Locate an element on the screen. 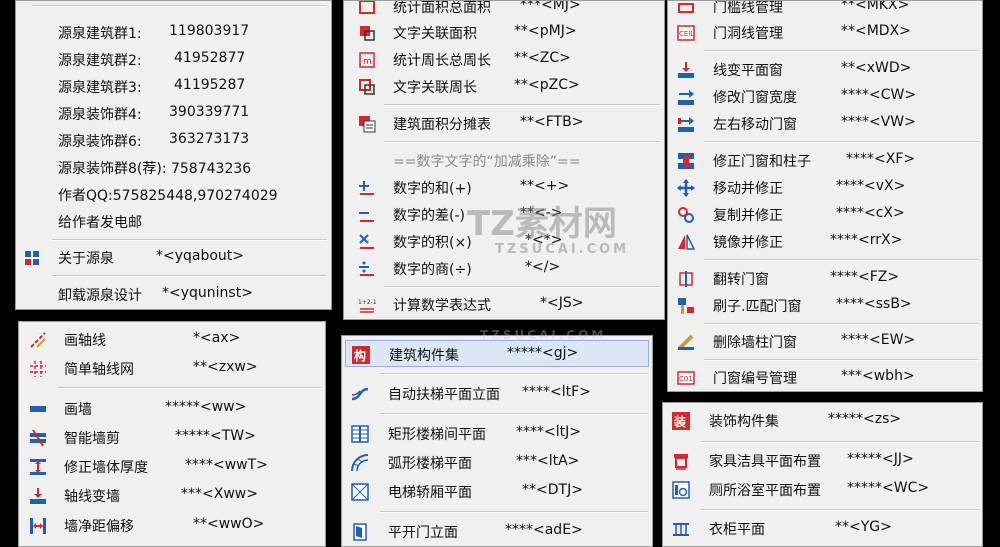  menu-item-label: 移动并修正 is located at coordinates (748, 189).